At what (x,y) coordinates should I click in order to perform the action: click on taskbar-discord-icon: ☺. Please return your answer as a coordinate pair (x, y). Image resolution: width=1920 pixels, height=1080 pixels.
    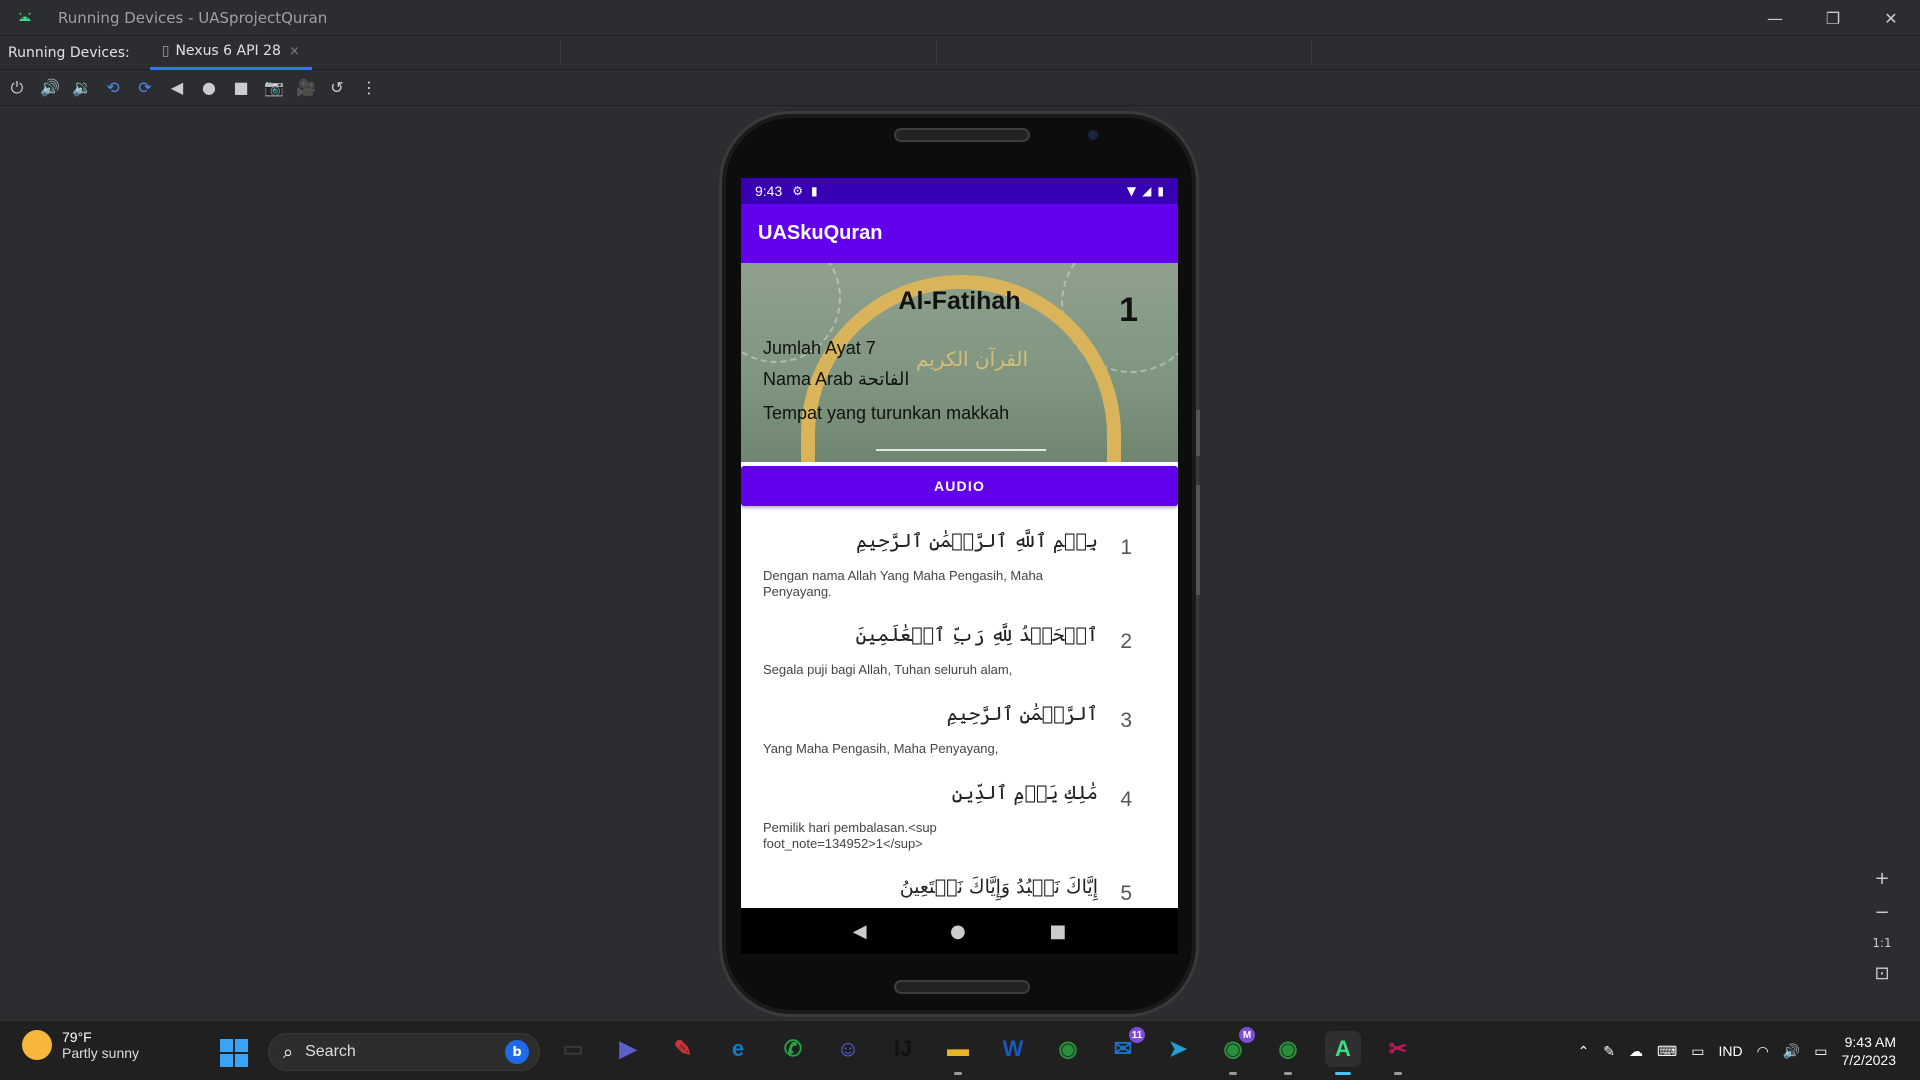
    Looking at the image, I should click on (848, 1049).